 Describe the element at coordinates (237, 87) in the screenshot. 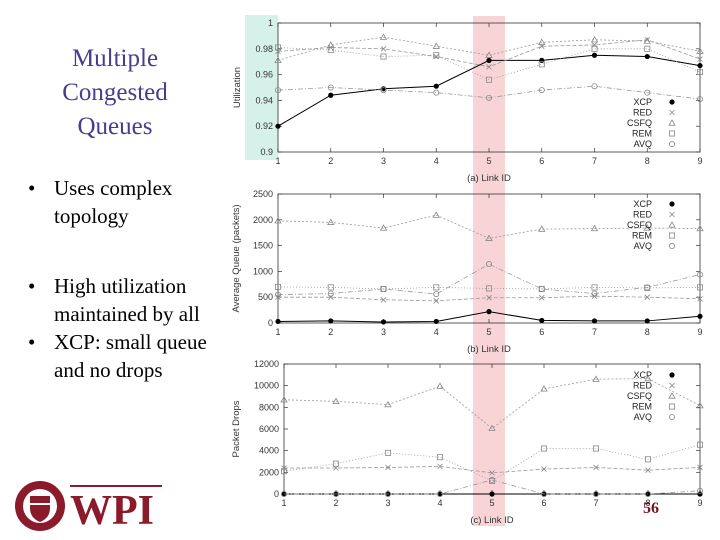

I see `y-axis-label: Utilization` at that location.